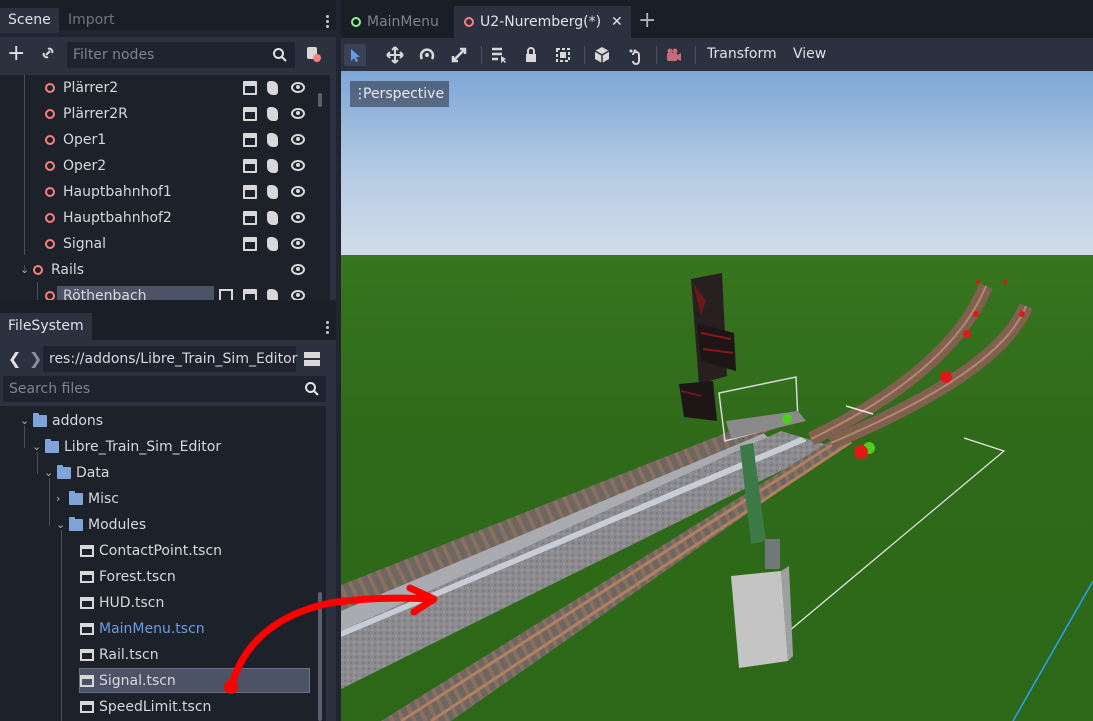 The width and height of the screenshot is (1093, 721). I want to click on split-view-icon, so click(312, 359).